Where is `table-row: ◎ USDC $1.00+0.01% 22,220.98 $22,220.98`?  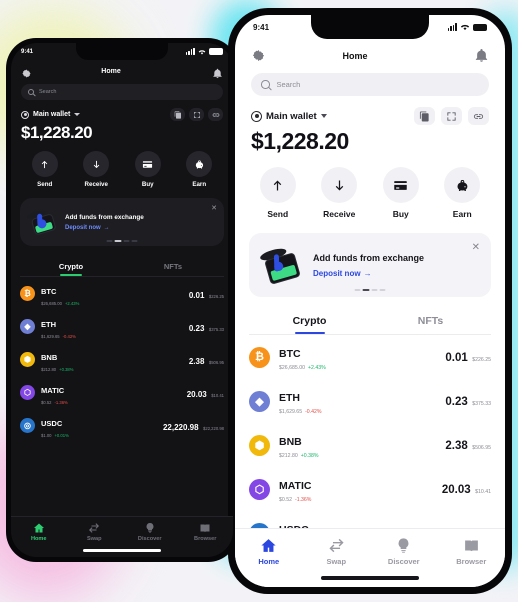
table-row: ◎ USDC $1.00+0.01% 22,220.98 $22,220.98 is located at coordinates (122, 425).